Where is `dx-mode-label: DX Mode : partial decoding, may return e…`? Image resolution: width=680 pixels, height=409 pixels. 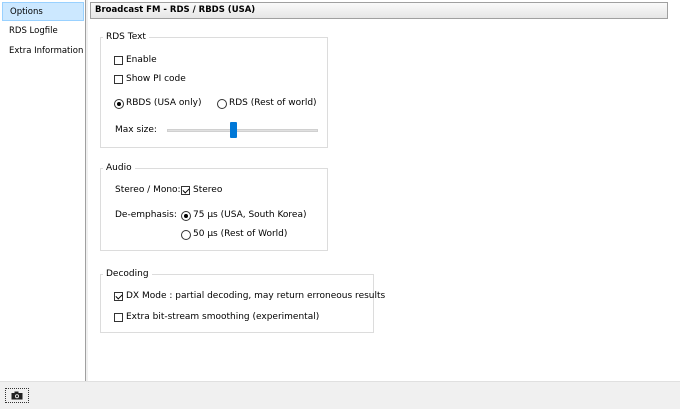
dx-mode-label: DX Mode : partial decoding, may return e… is located at coordinates (255, 296).